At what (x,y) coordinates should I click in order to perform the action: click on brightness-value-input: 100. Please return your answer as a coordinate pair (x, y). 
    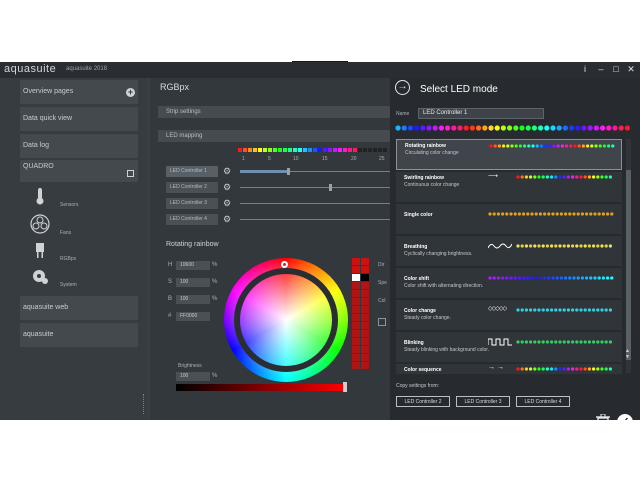
    Looking at the image, I should click on (193, 299).